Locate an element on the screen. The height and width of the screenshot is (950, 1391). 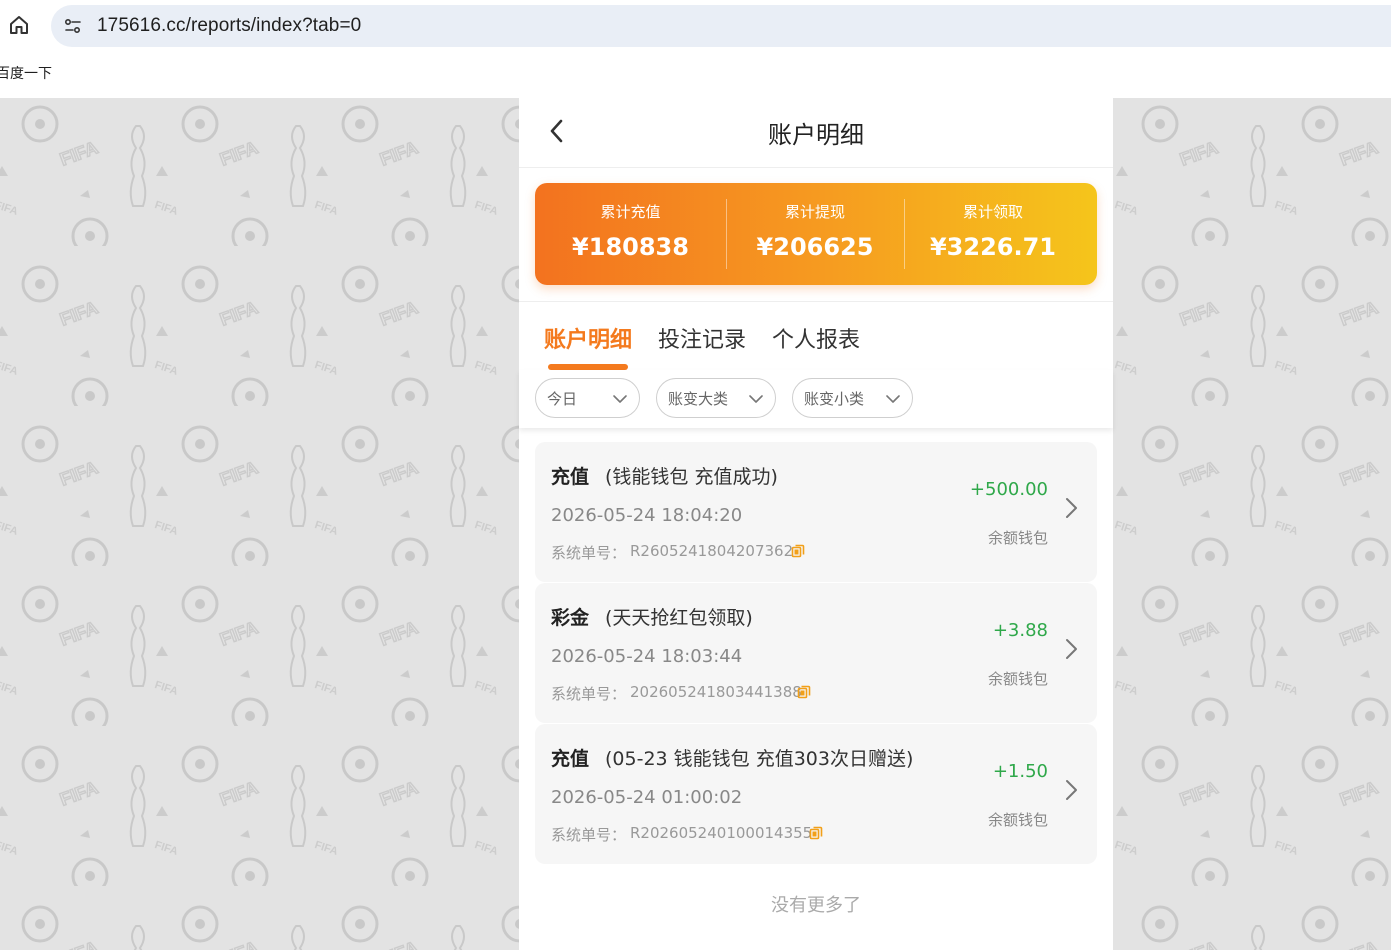
summary-card: 累计充值 ¥180838 累计提现 ¥206625 累计领取 ¥3226.71 is located at coordinates (816, 234).